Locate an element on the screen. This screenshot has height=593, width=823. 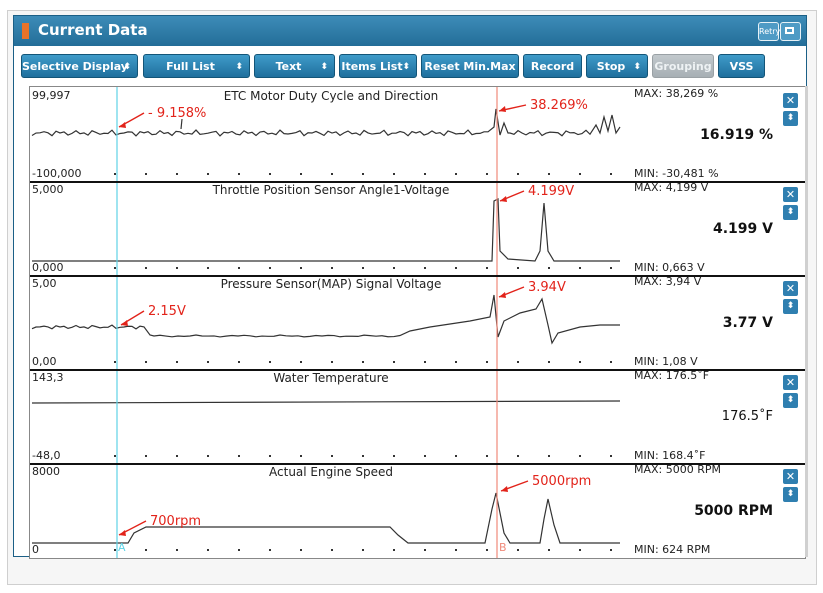
grouping-label: Grouping is located at coordinates (683, 66).